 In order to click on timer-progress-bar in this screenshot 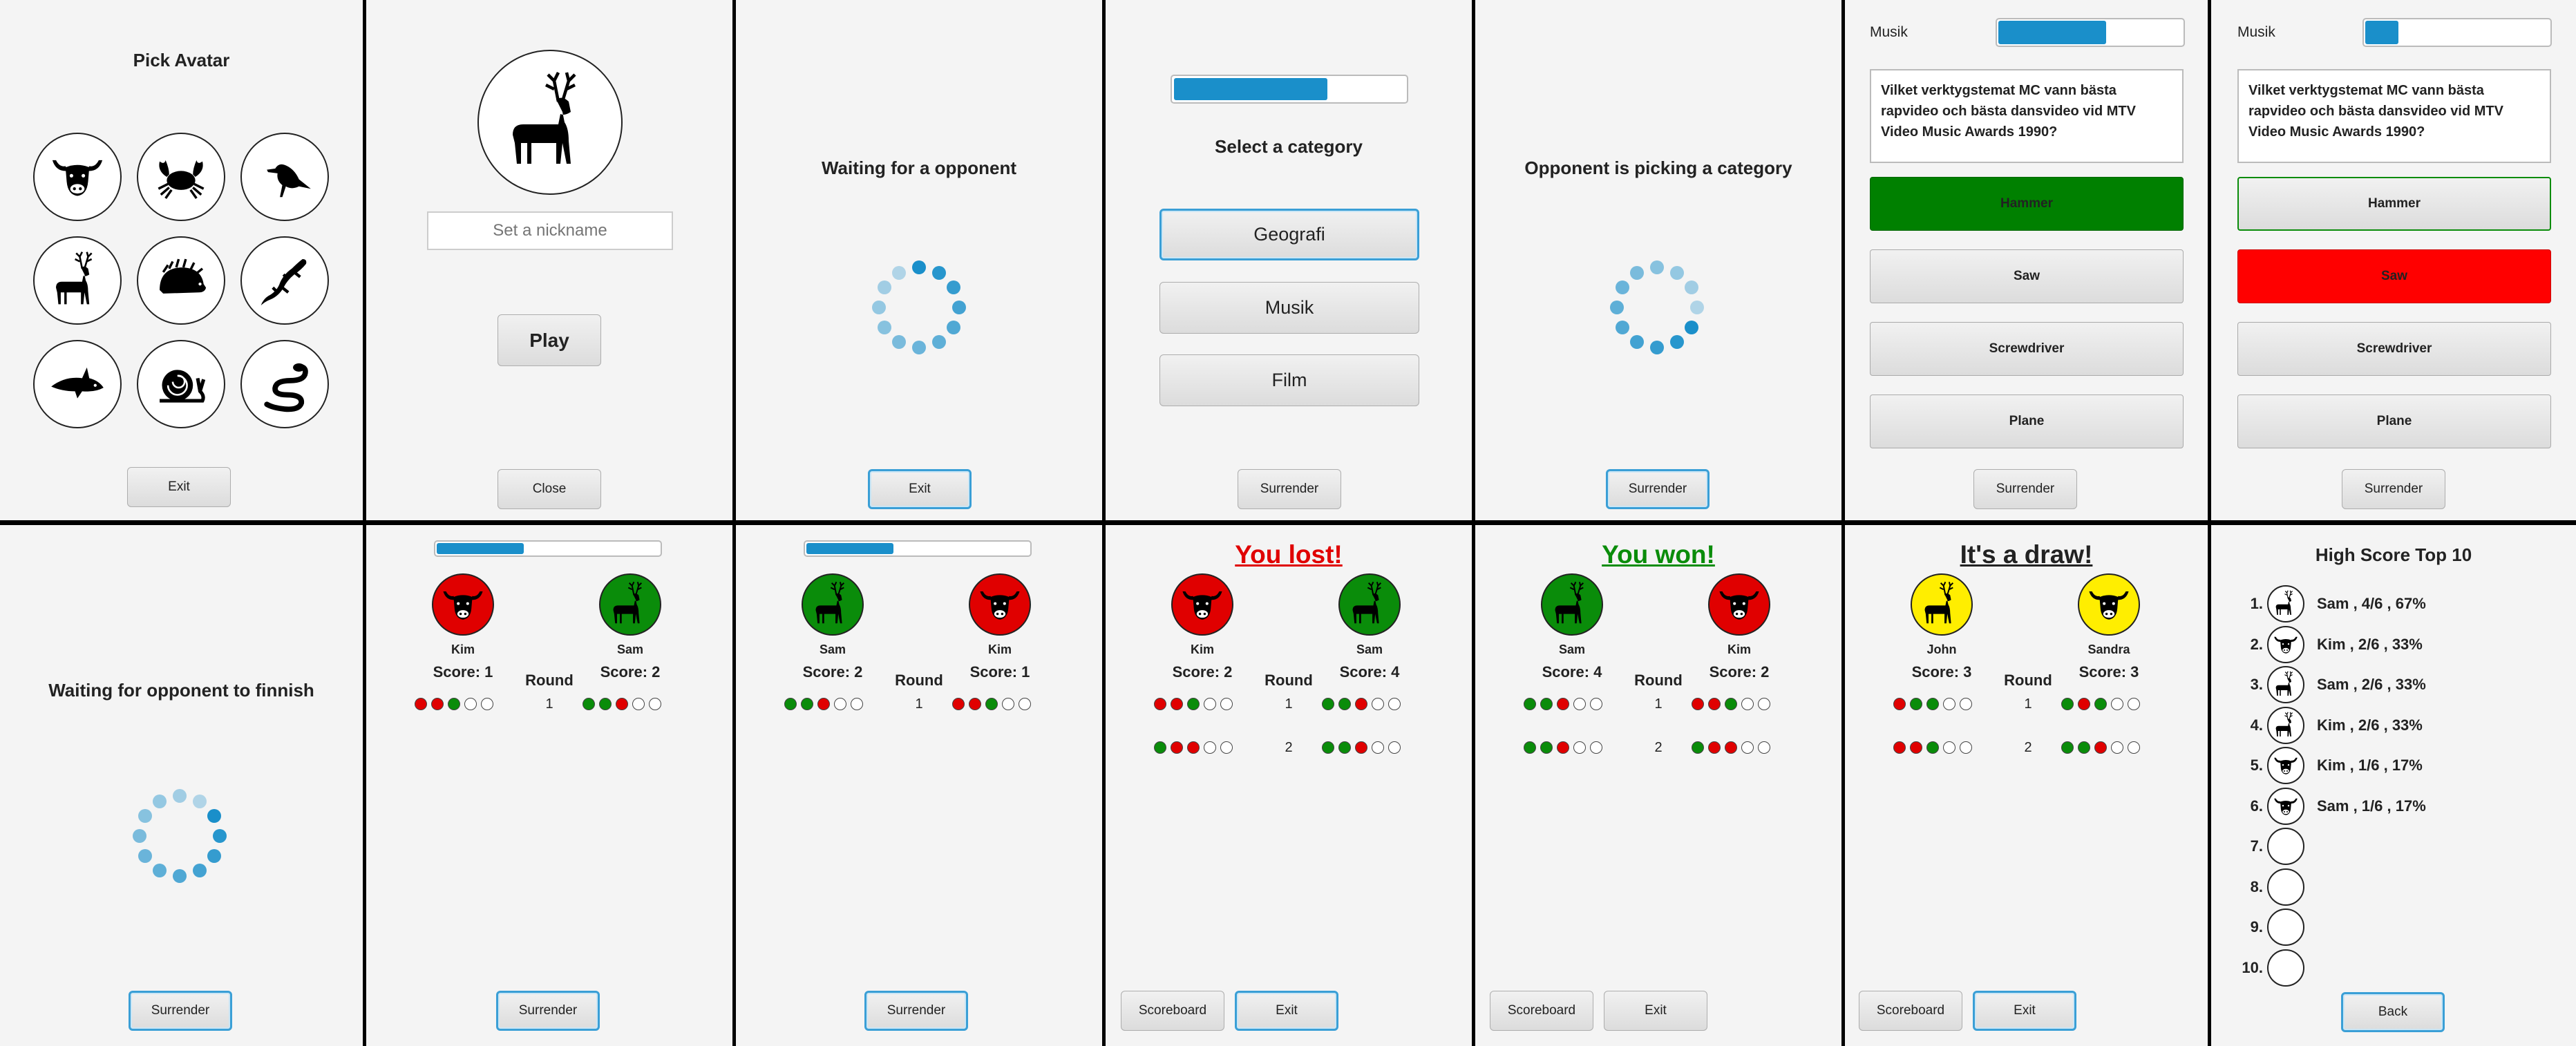, I will do `click(918, 548)`.